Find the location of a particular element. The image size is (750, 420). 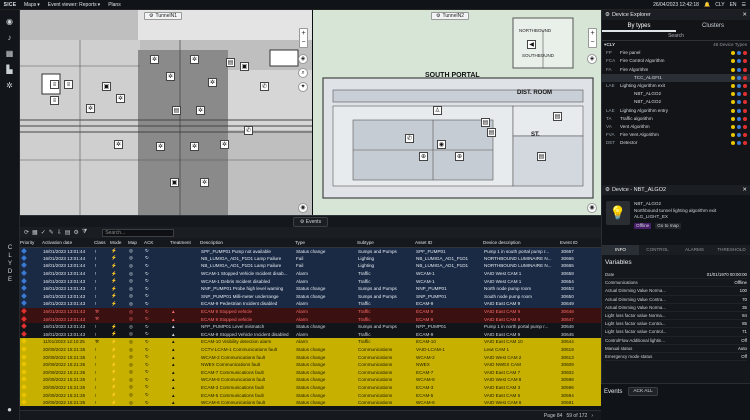

compass-icon: ✦ is located at coordinates (303, 87).